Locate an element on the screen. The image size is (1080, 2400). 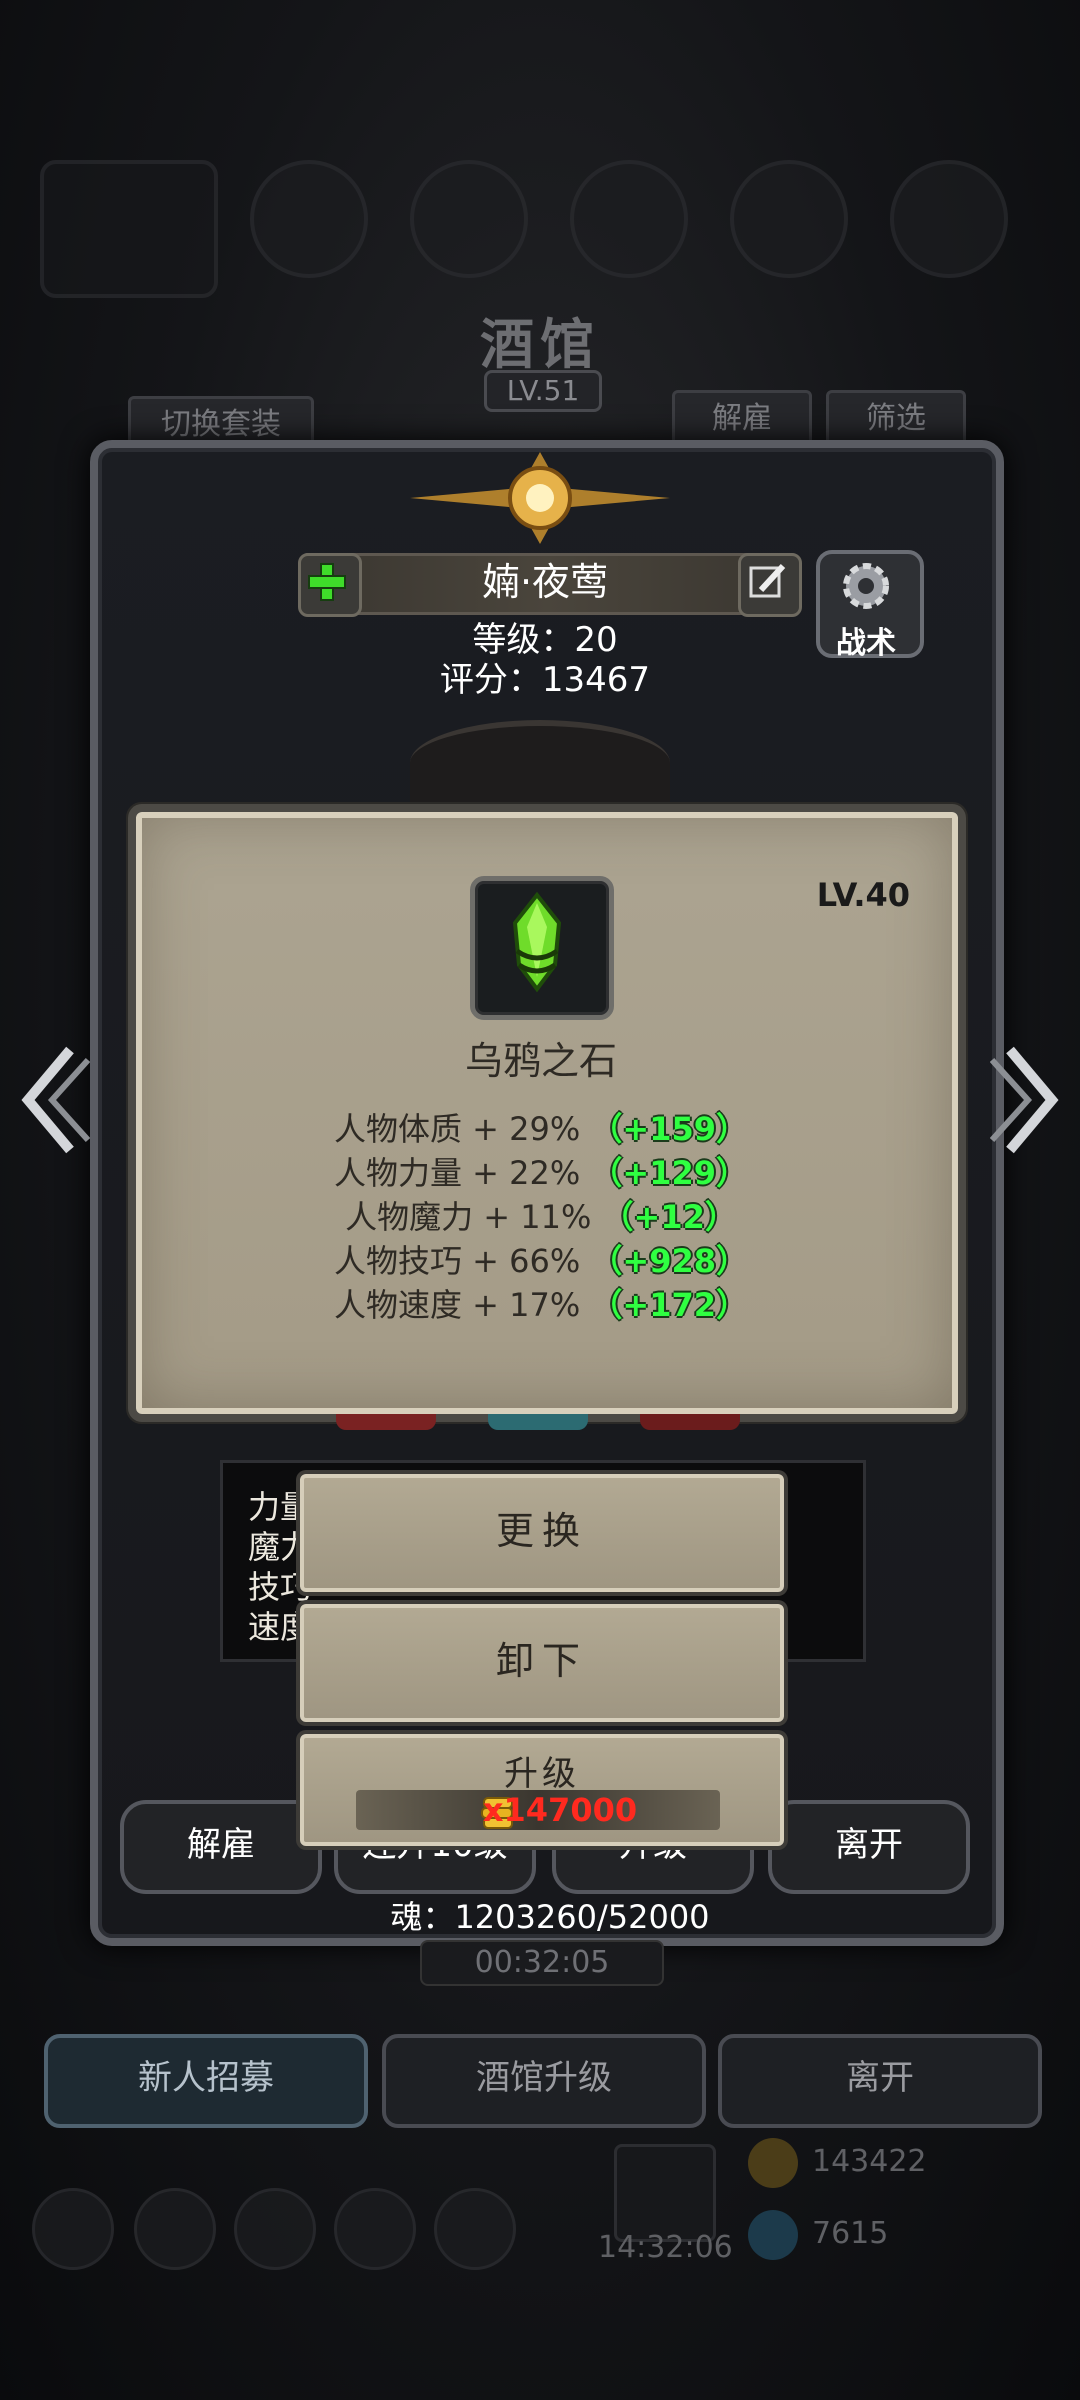
hero-portrait is located at coordinates (540, 763).